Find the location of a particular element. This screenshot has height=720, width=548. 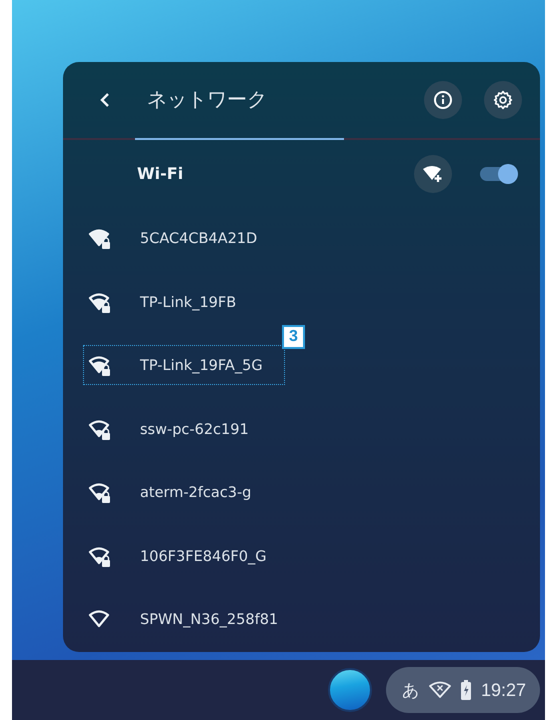

battery-charging-icon is located at coordinates (465, 690).